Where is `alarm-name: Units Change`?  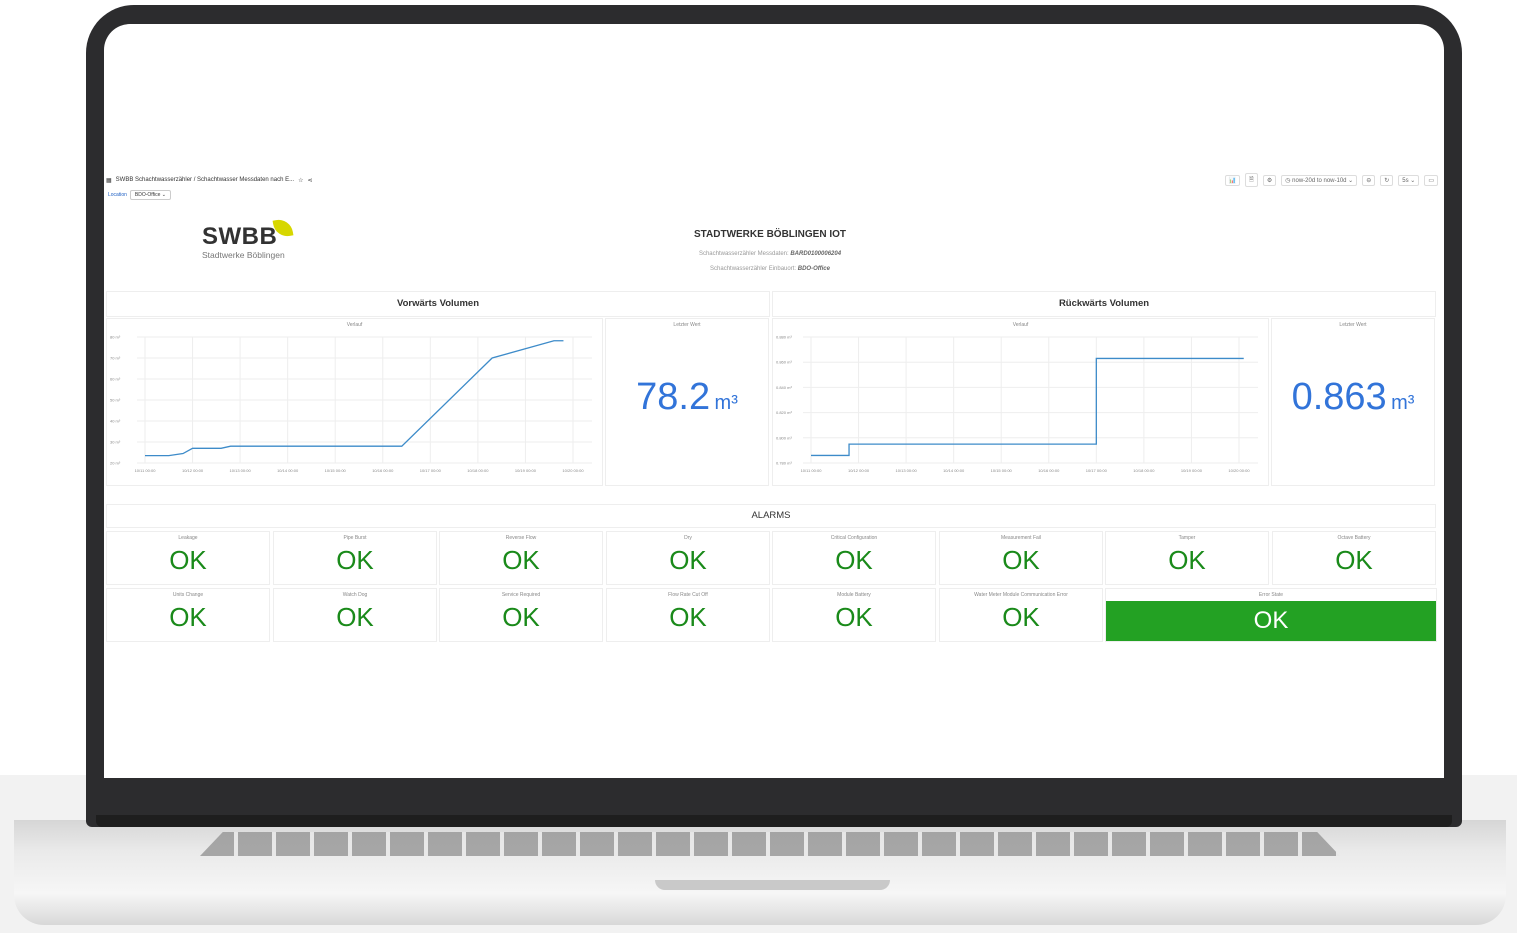 alarm-name: Units Change is located at coordinates (188, 595).